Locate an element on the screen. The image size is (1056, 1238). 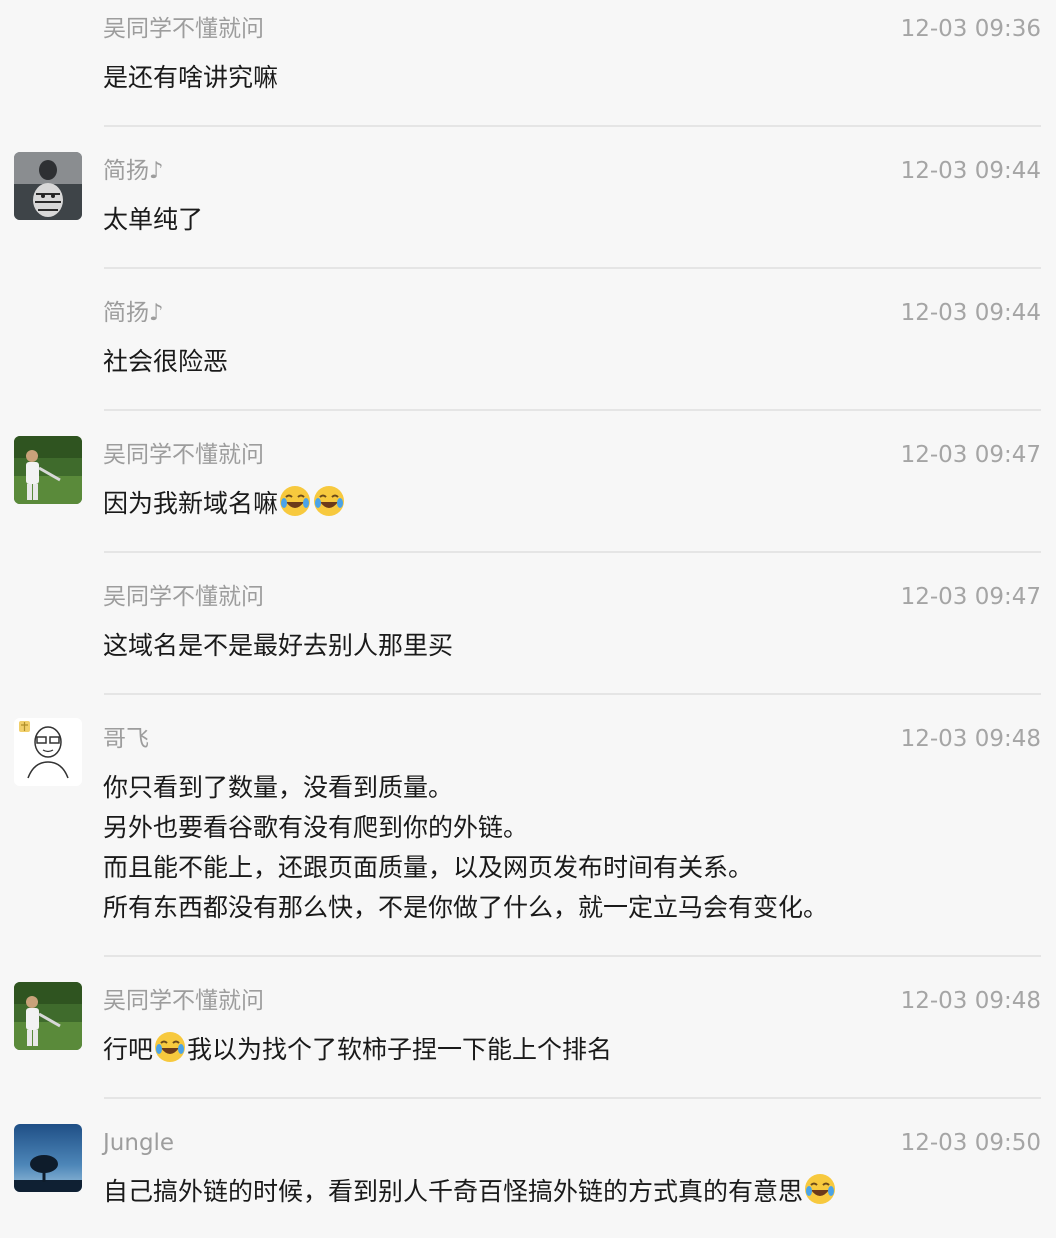
message-text: 行吧 我以为找个了软柿子捏一下能上个排名 is located at coordinates (357, 1050).